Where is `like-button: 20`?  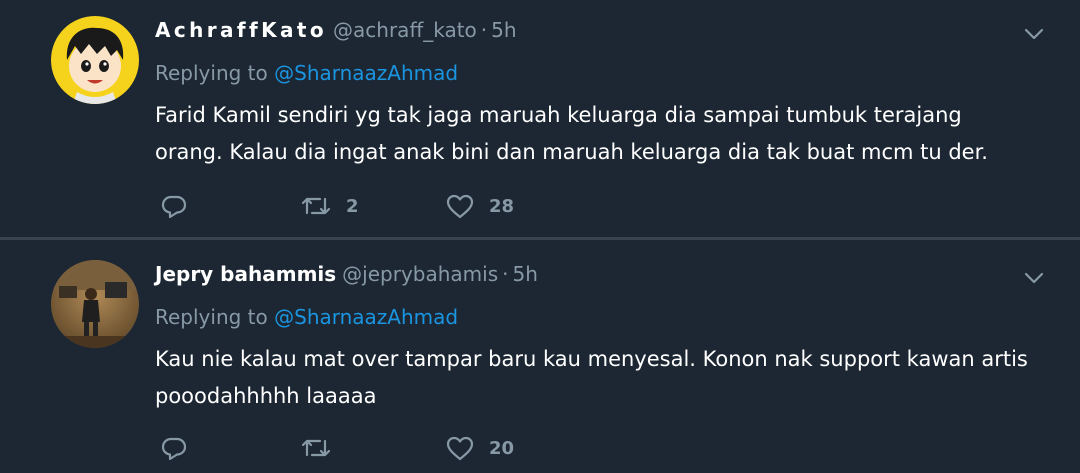
like-button: 20 is located at coordinates (479, 448).